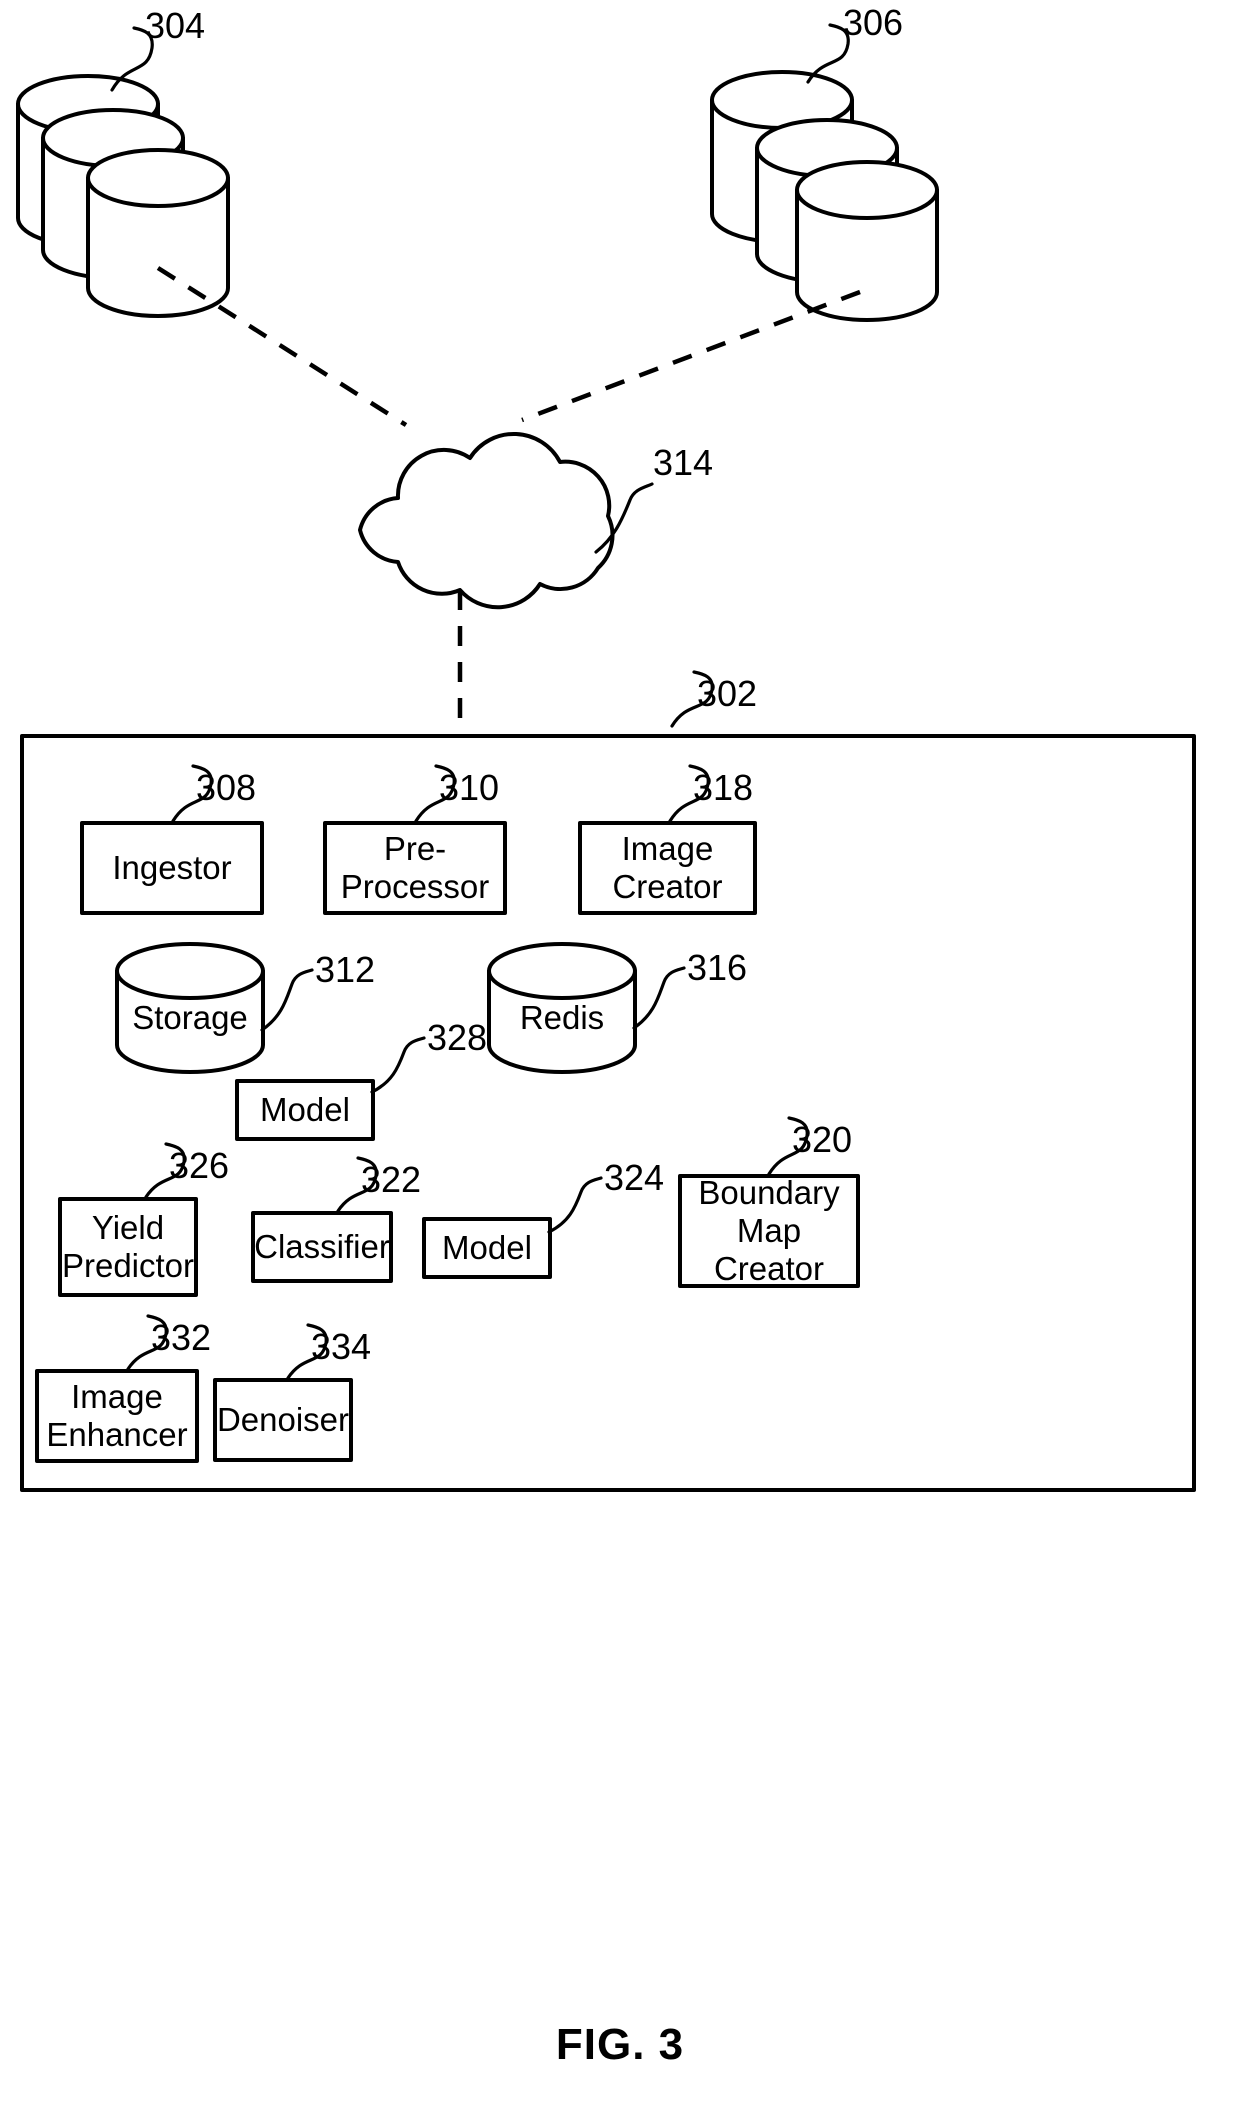  Describe the element at coordinates (322, 1246) in the screenshot. I see `component-label-classifier: Classifier` at that location.